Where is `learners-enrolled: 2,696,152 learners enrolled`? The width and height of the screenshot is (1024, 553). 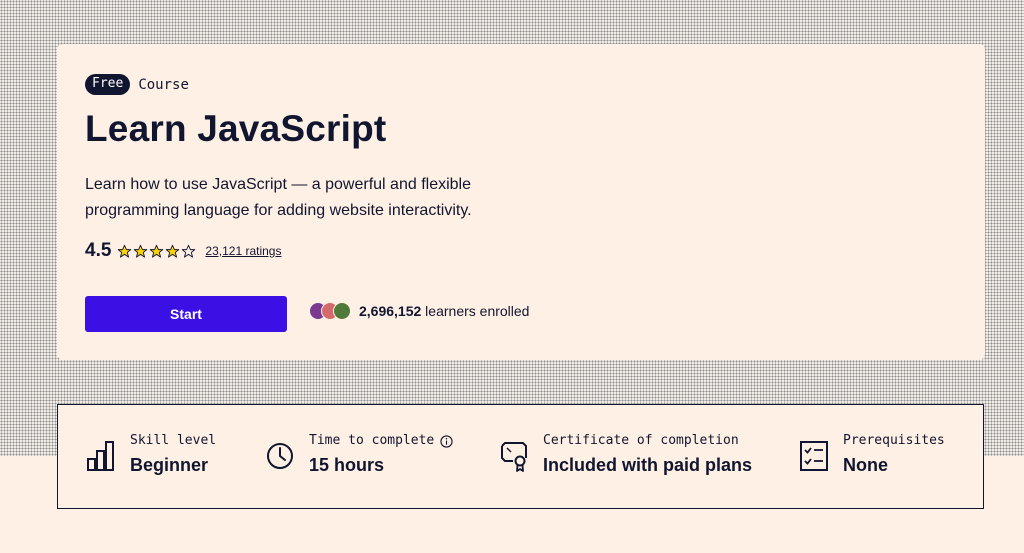
learners-enrolled: 2,696,152 learners enrolled is located at coordinates (419, 311).